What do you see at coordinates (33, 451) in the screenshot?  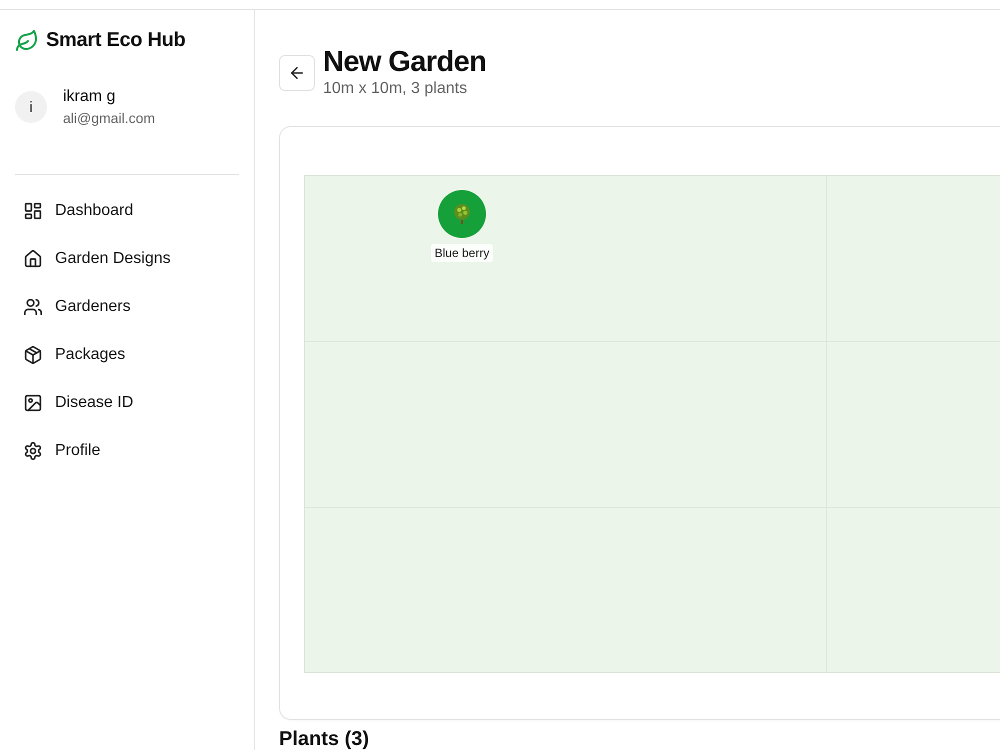 I see `settings-icon` at bounding box center [33, 451].